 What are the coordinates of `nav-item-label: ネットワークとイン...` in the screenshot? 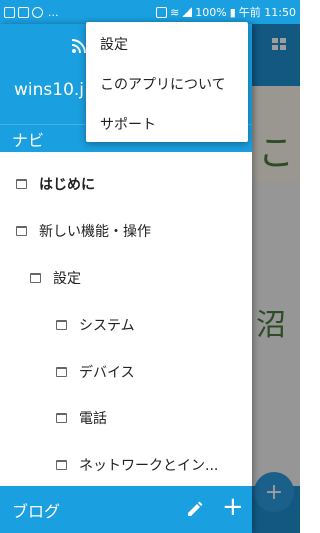 It's located at (149, 466).